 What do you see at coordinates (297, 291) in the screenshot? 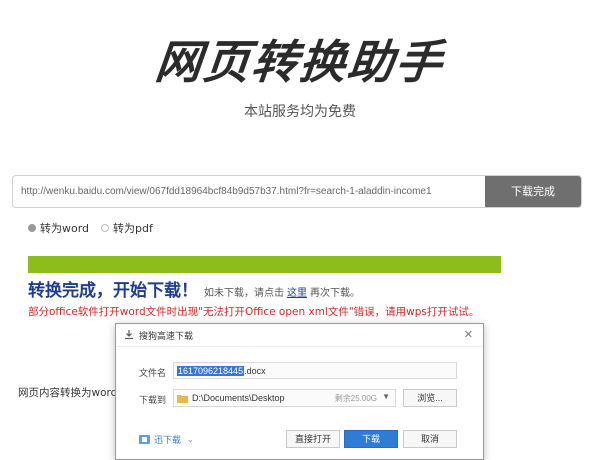
I see `redownload-link: 这里` at bounding box center [297, 291].